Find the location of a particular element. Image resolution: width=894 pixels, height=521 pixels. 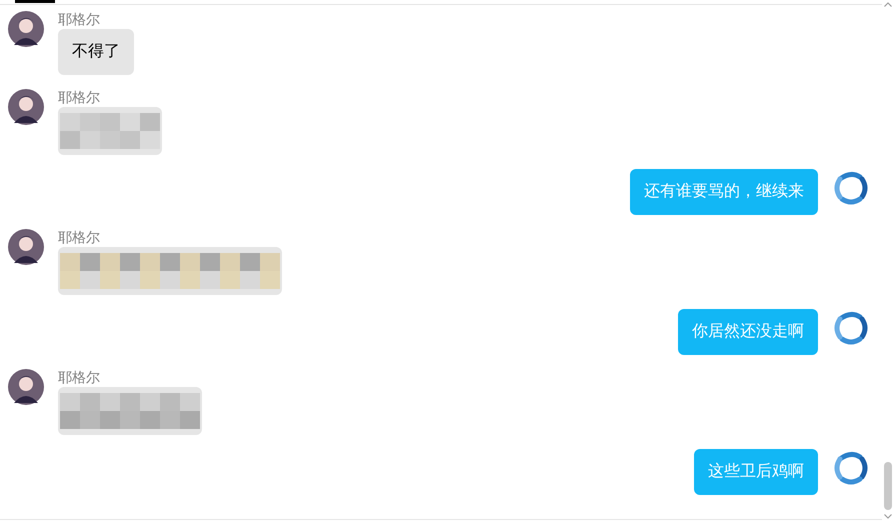

scroll-up-icon is located at coordinates (888, 4).